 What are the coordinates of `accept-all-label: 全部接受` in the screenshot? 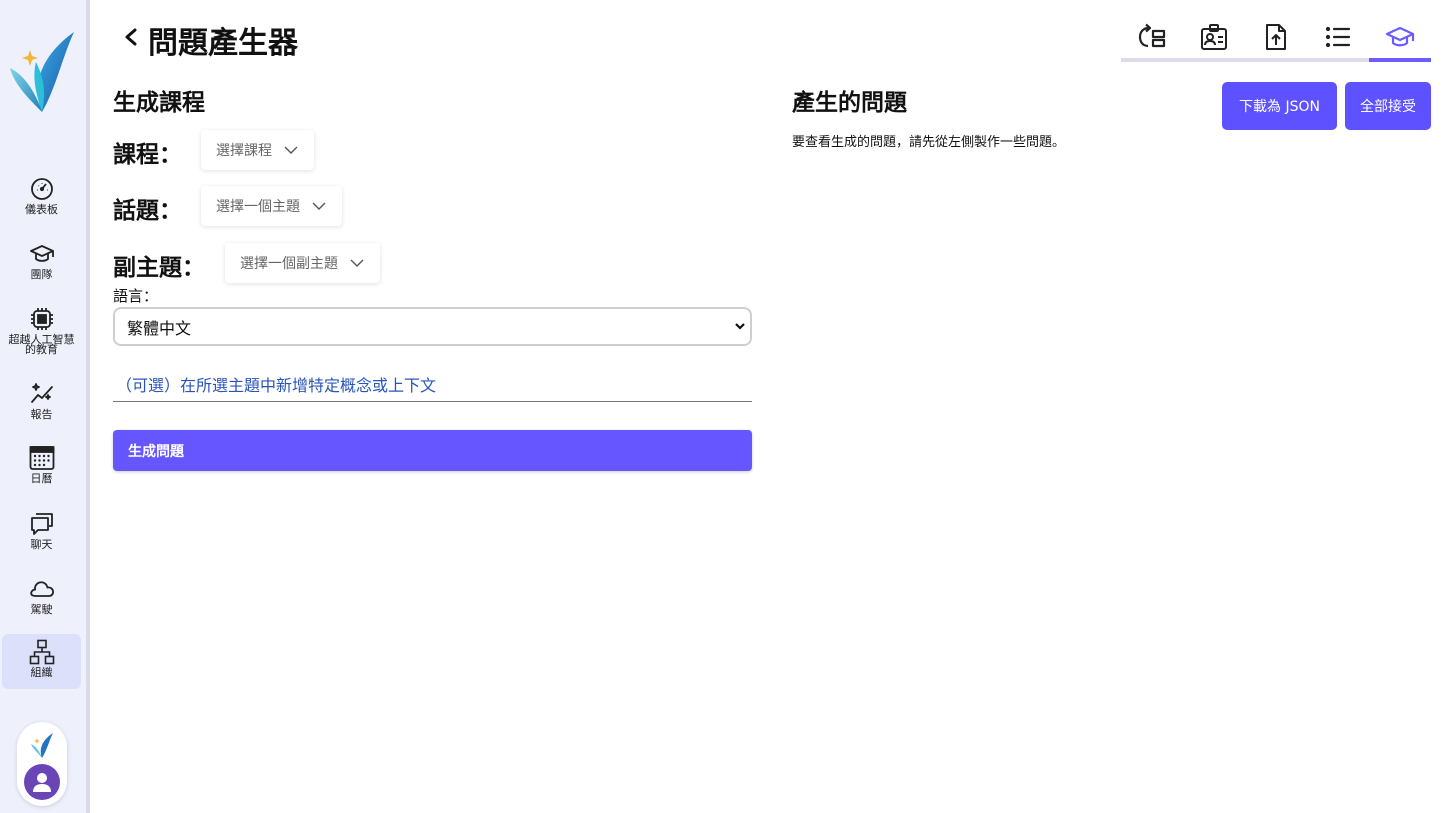 It's located at (1388, 107).